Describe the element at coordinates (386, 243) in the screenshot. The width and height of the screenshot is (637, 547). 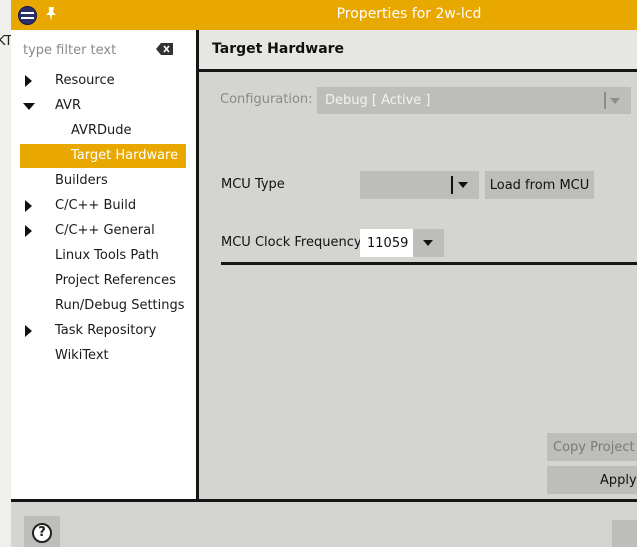
I see `mcu-clock-frequency-input` at that location.